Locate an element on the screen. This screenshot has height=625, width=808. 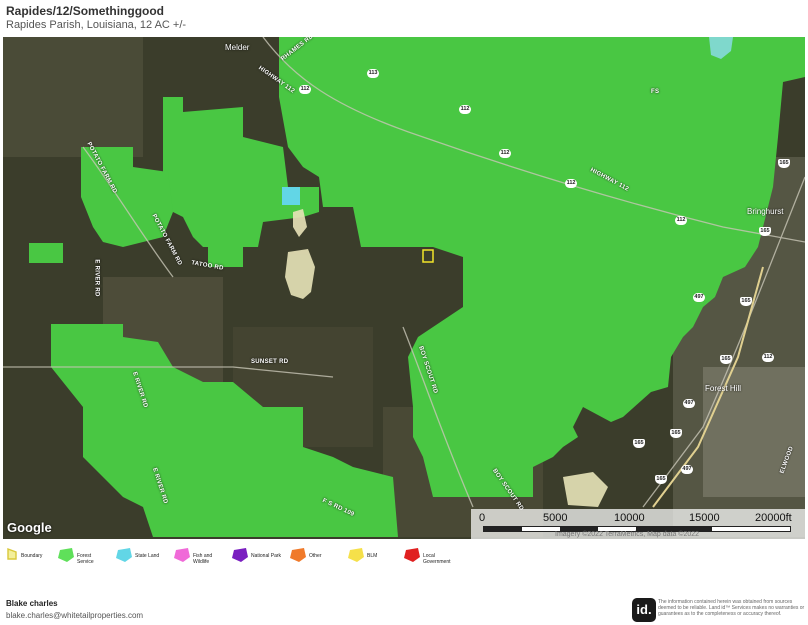
legend-label: Other is located at coordinates (315, 556).